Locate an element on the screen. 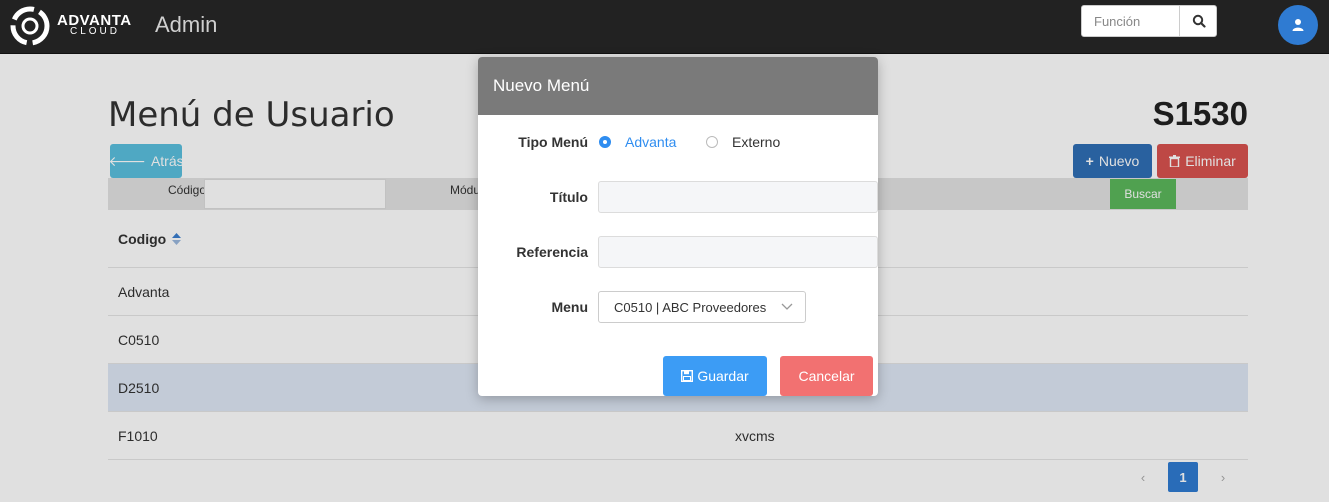 The image size is (1329, 502). user-icon is located at coordinates (1298, 25).